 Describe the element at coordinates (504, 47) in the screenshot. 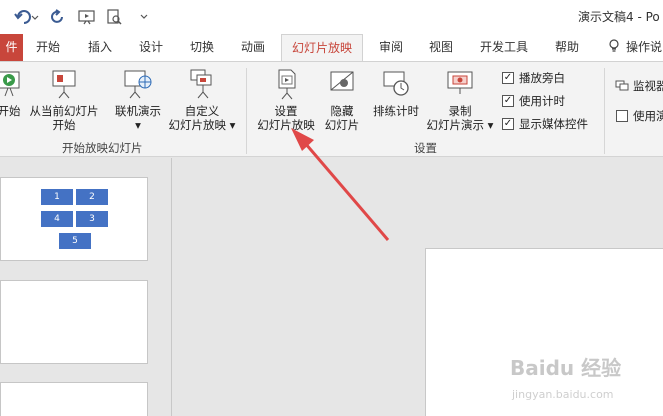

I see `tab-developer: 开发工具` at that location.